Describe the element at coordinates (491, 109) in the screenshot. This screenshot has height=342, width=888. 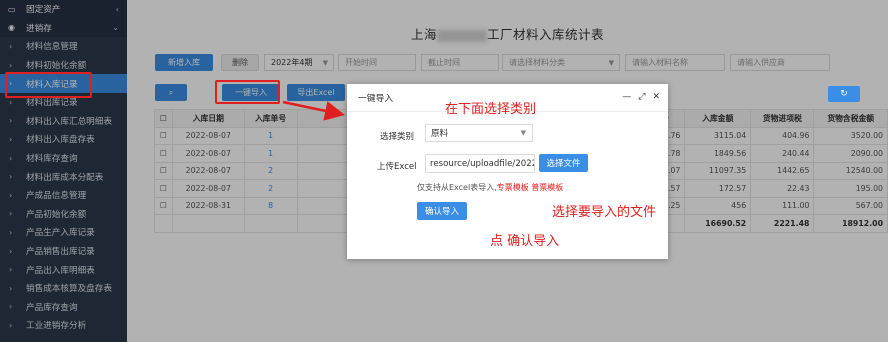
I see `annotation-select-category: 在下面选择类别` at that location.